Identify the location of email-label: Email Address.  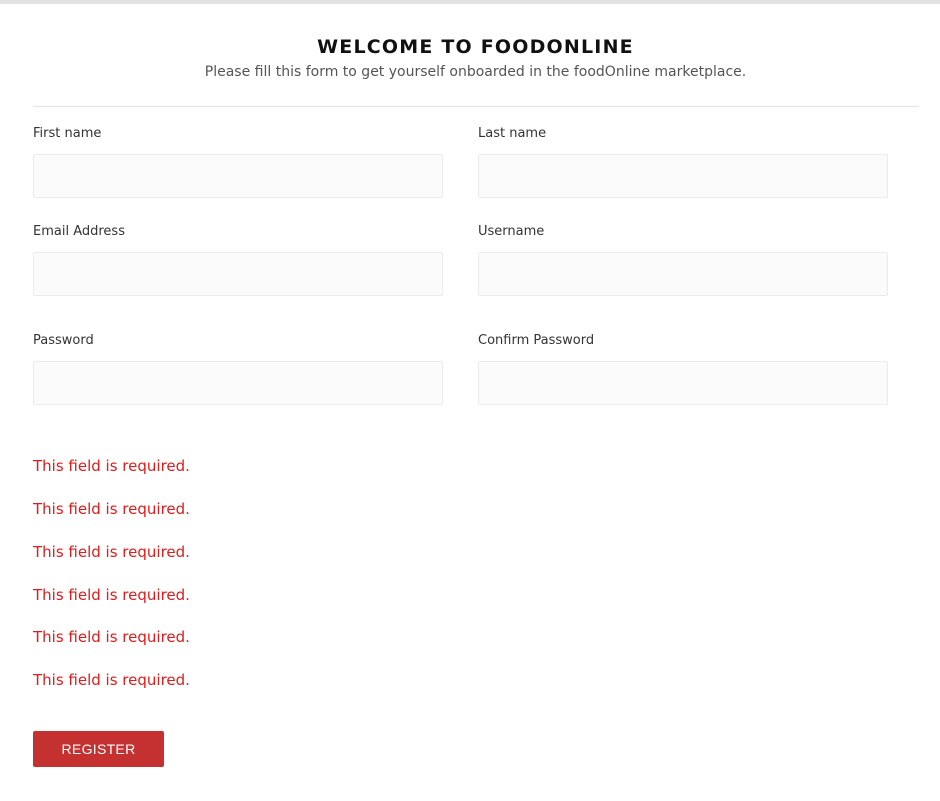
(79, 231).